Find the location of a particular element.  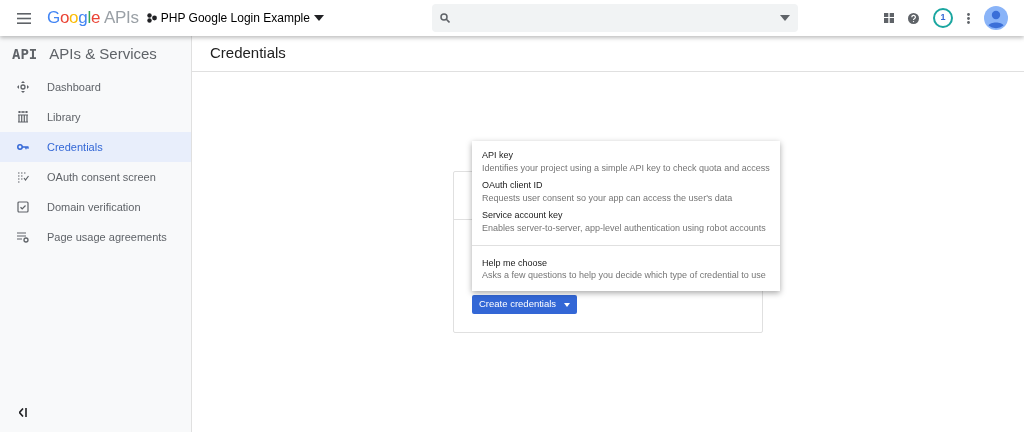

menu-item: API key Identifies your project using a simple API key to check quota and access is located at coordinates (626, 162).